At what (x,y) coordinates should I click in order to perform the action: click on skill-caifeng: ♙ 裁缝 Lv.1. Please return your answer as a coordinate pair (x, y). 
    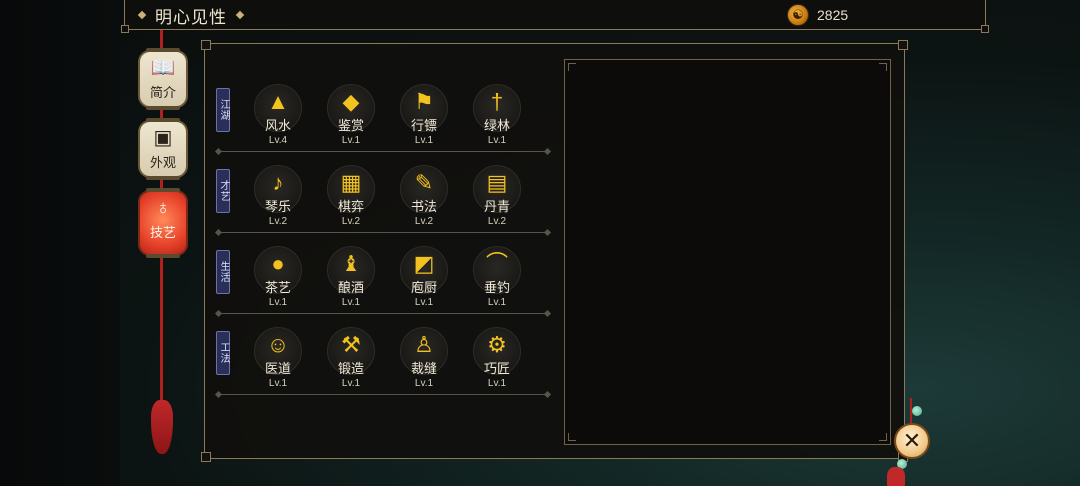
    Looking at the image, I should click on (424, 360).